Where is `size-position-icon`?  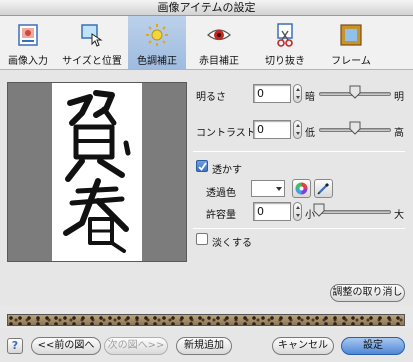
size-position-icon is located at coordinates (92, 35).